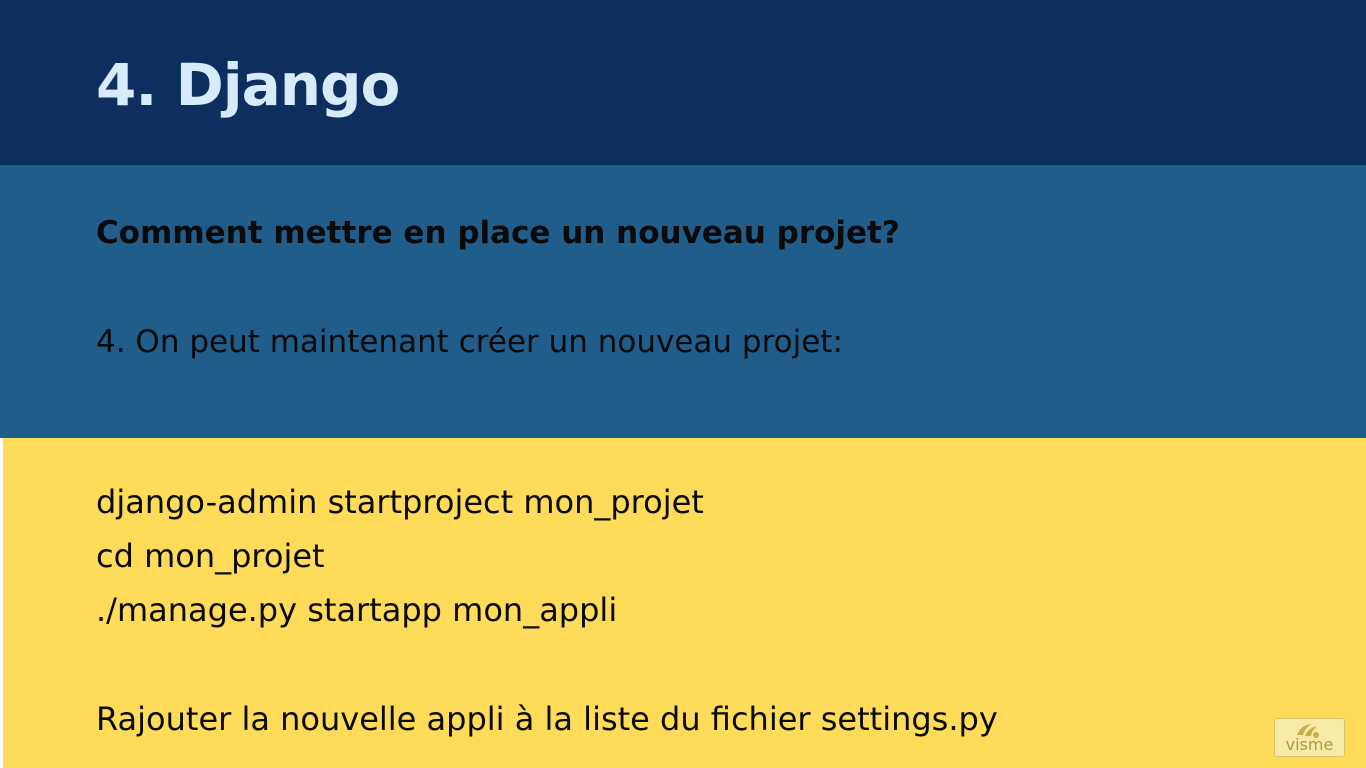 The width and height of the screenshot is (1366, 768). What do you see at coordinates (248, 85) in the screenshot?
I see `slide-title: 4. Django` at bounding box center [248, 85].